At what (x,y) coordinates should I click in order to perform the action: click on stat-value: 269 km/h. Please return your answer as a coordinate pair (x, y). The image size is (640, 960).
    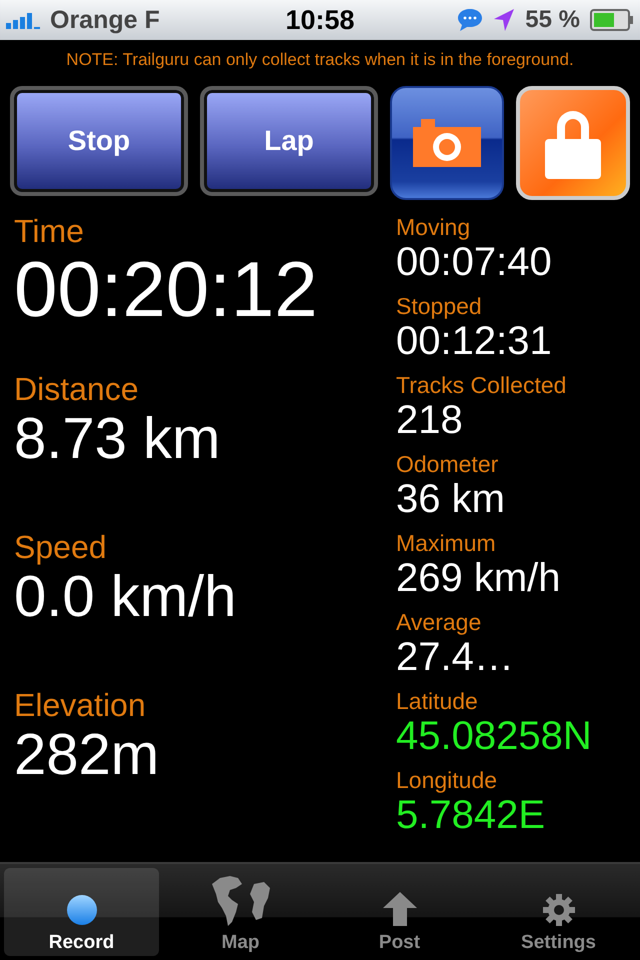
    Looking at the image, I should click on (478, 578).